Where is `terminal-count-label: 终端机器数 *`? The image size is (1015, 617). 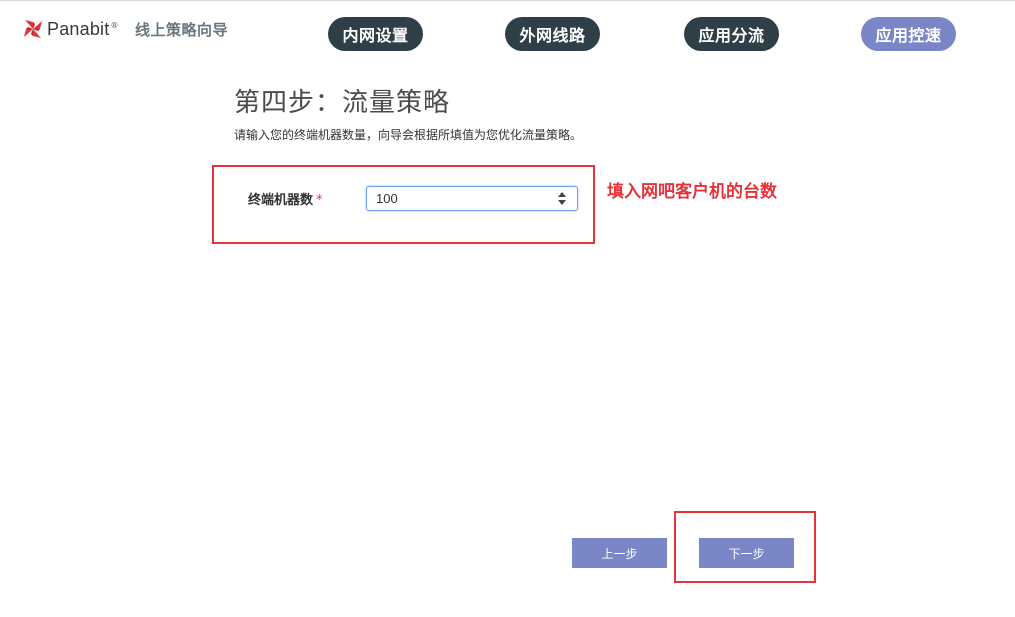
terminal-count-label: 终端机器数 * is located at coordinates (285, 198).